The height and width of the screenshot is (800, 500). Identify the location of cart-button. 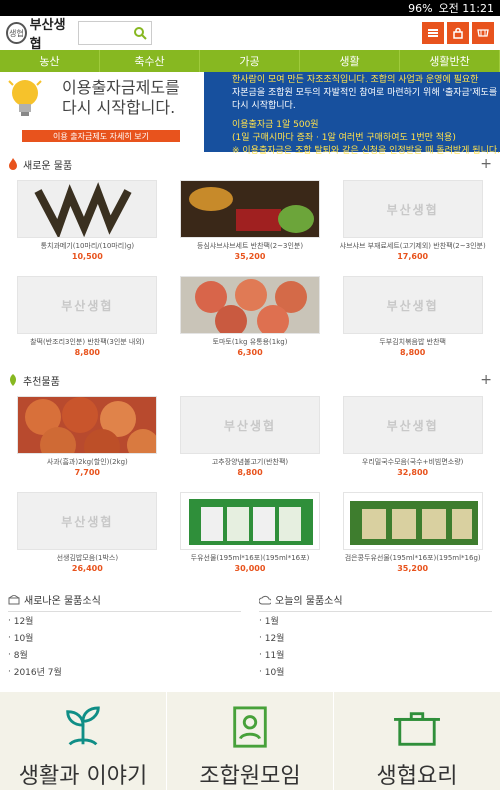
(483, 33).